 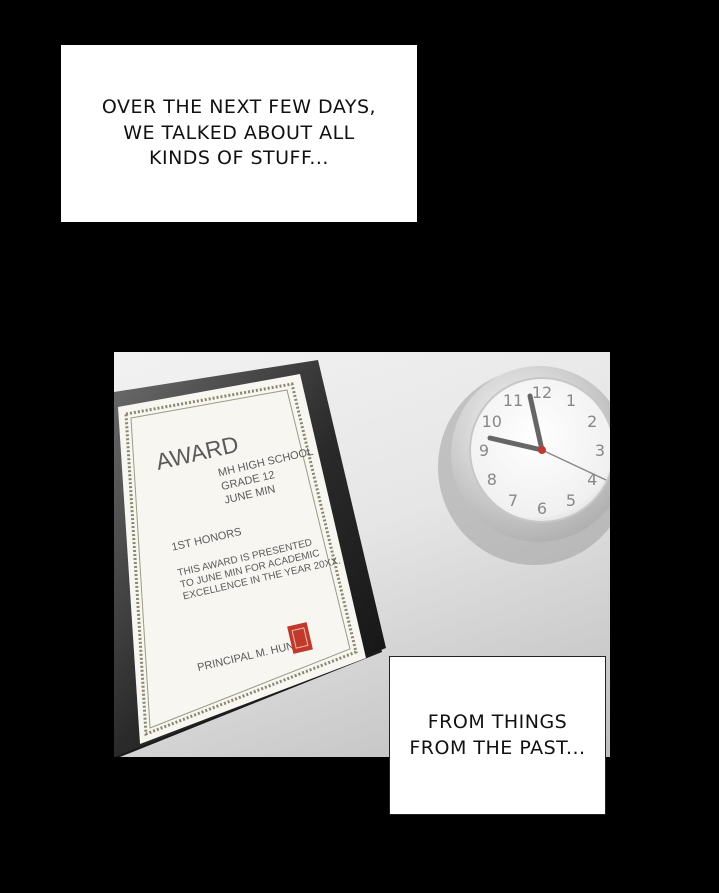 I want to click on clock-numeral-12: 12, so click(x=542, y=392).